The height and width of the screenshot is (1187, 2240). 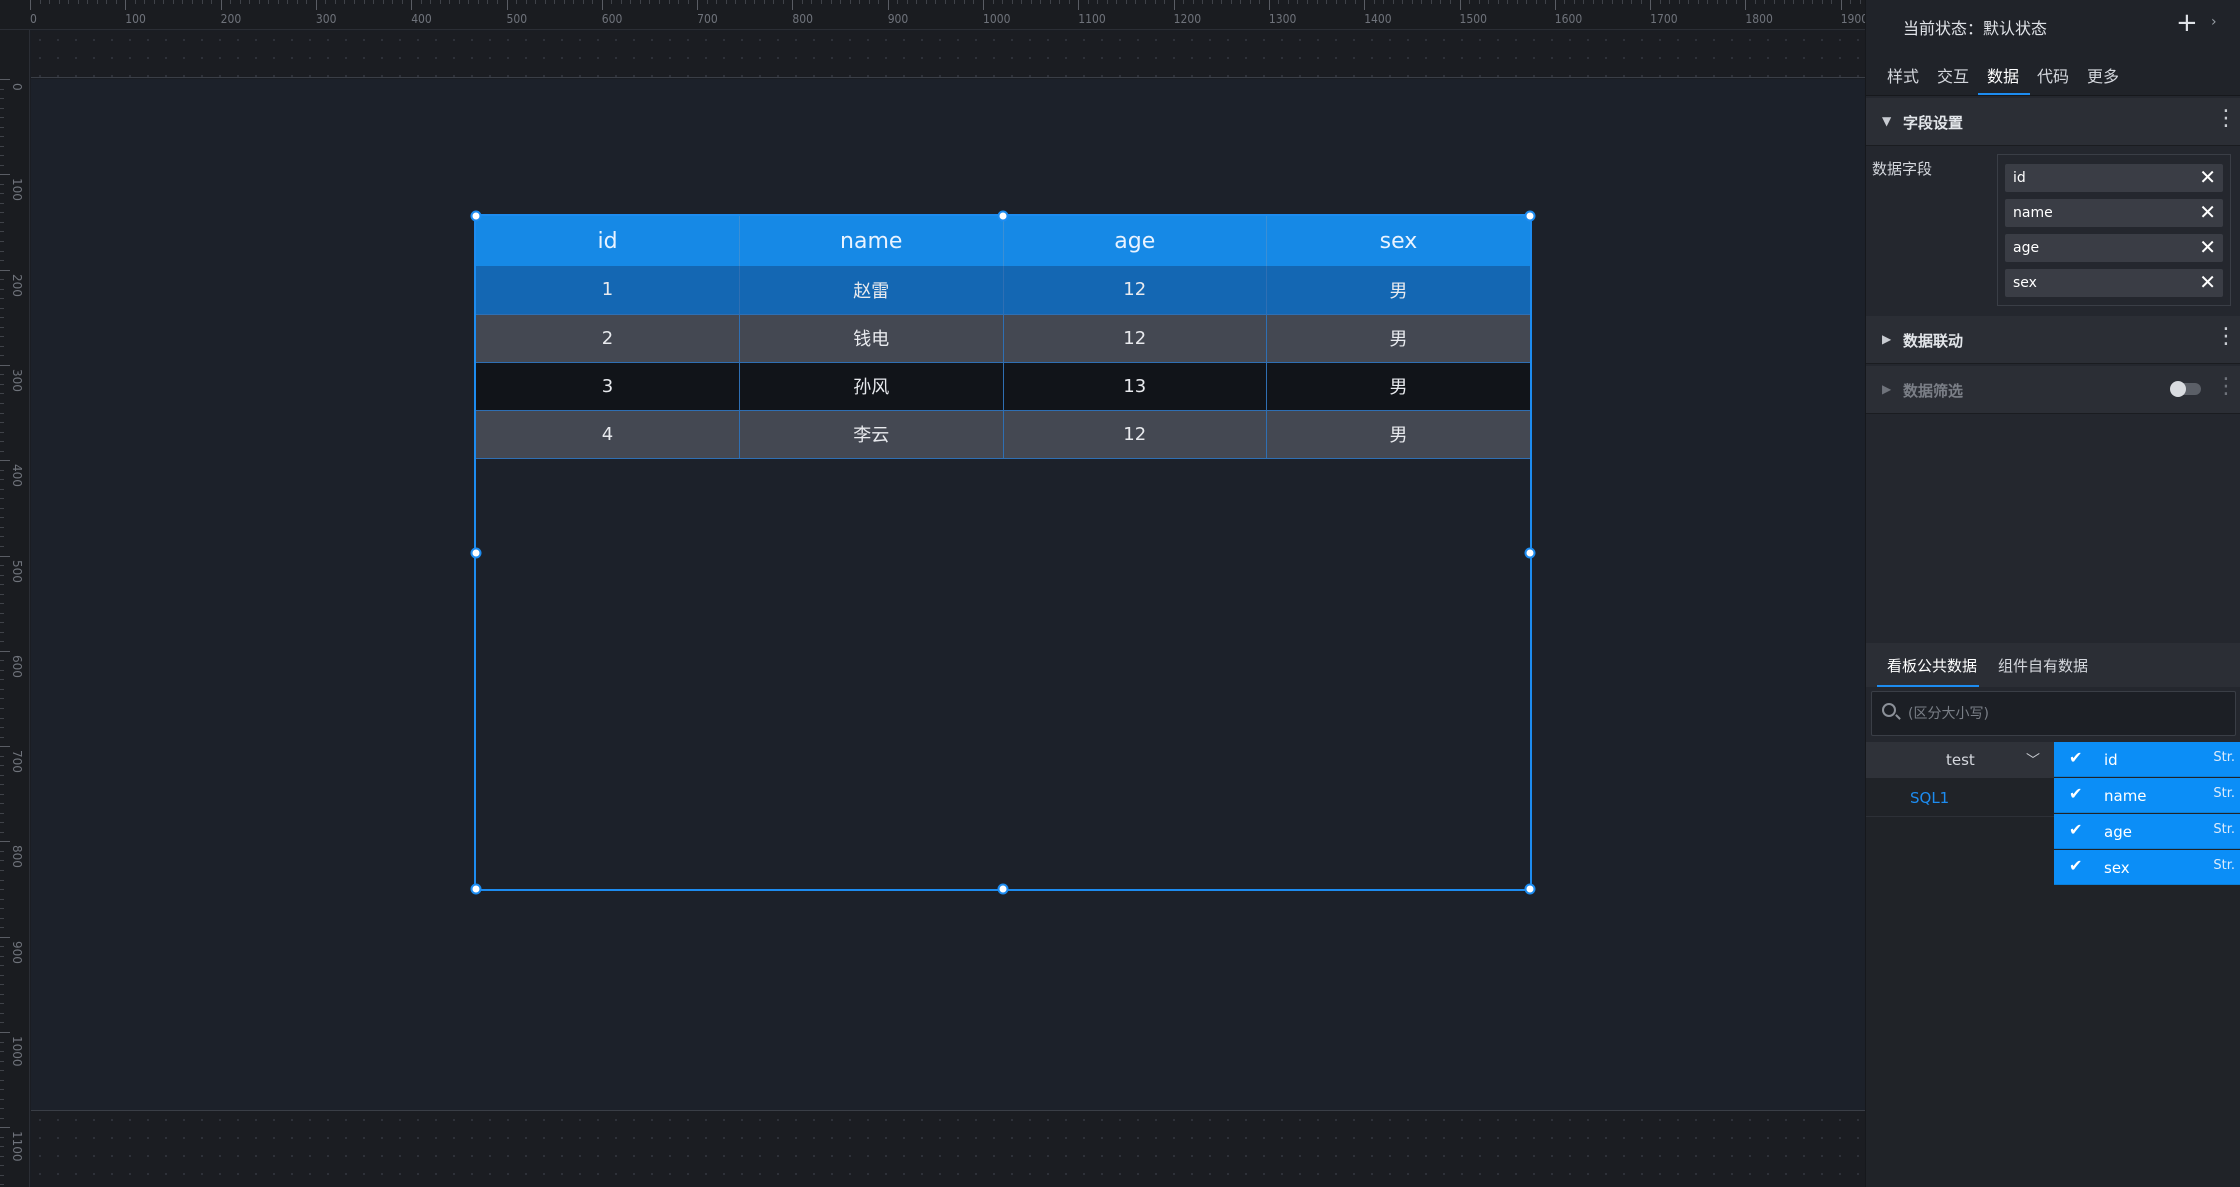 What do you see at coordinates (33, 19) in the screenshot?
I see `ruler-label: 0` at bounding box center [33, 19].